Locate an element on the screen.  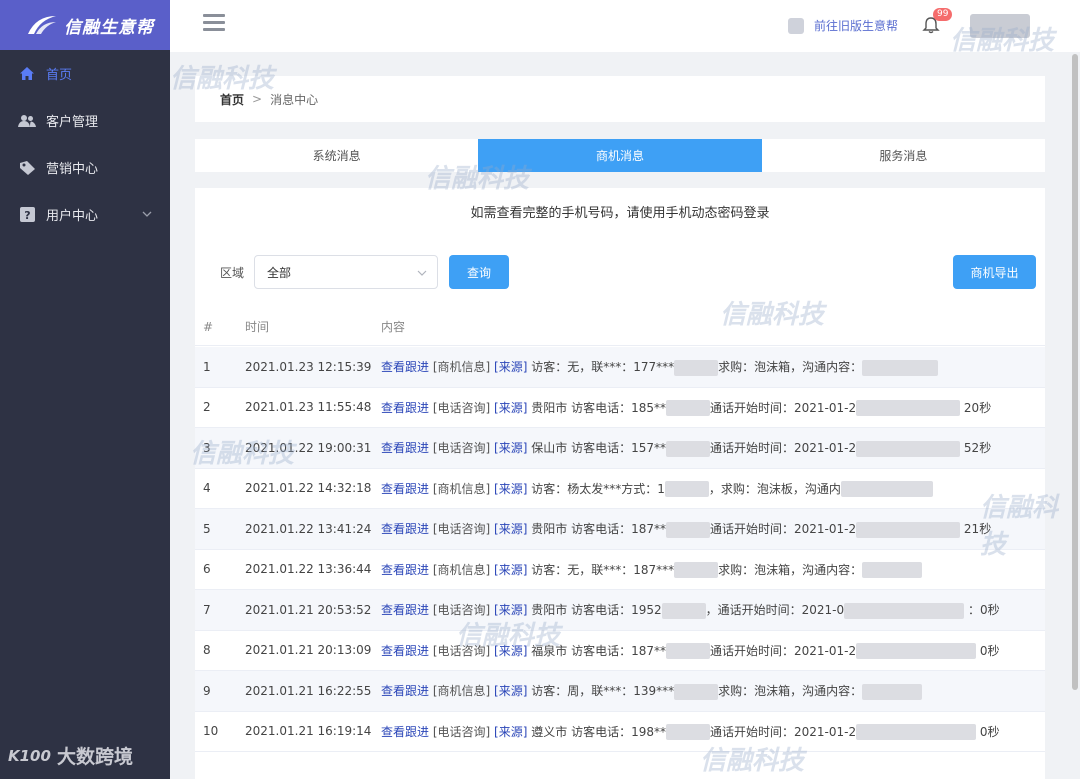
page-scrollbar is located at coordinates (1075, 372).